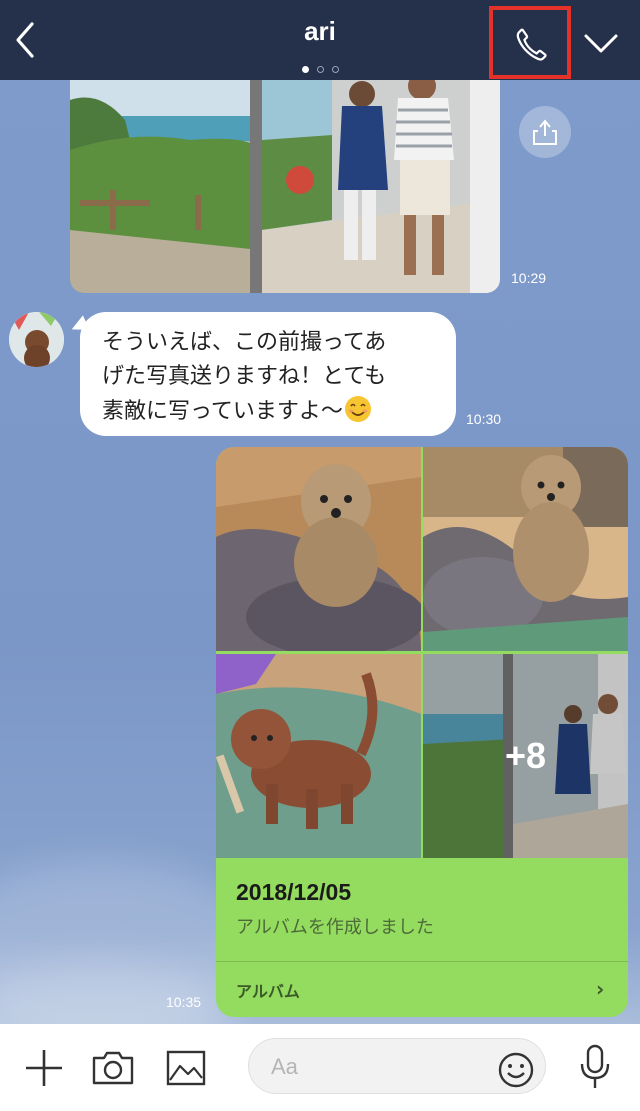 The image size is (640, 1111). I want to click on avatar-dog-photo, so click(36, 339).